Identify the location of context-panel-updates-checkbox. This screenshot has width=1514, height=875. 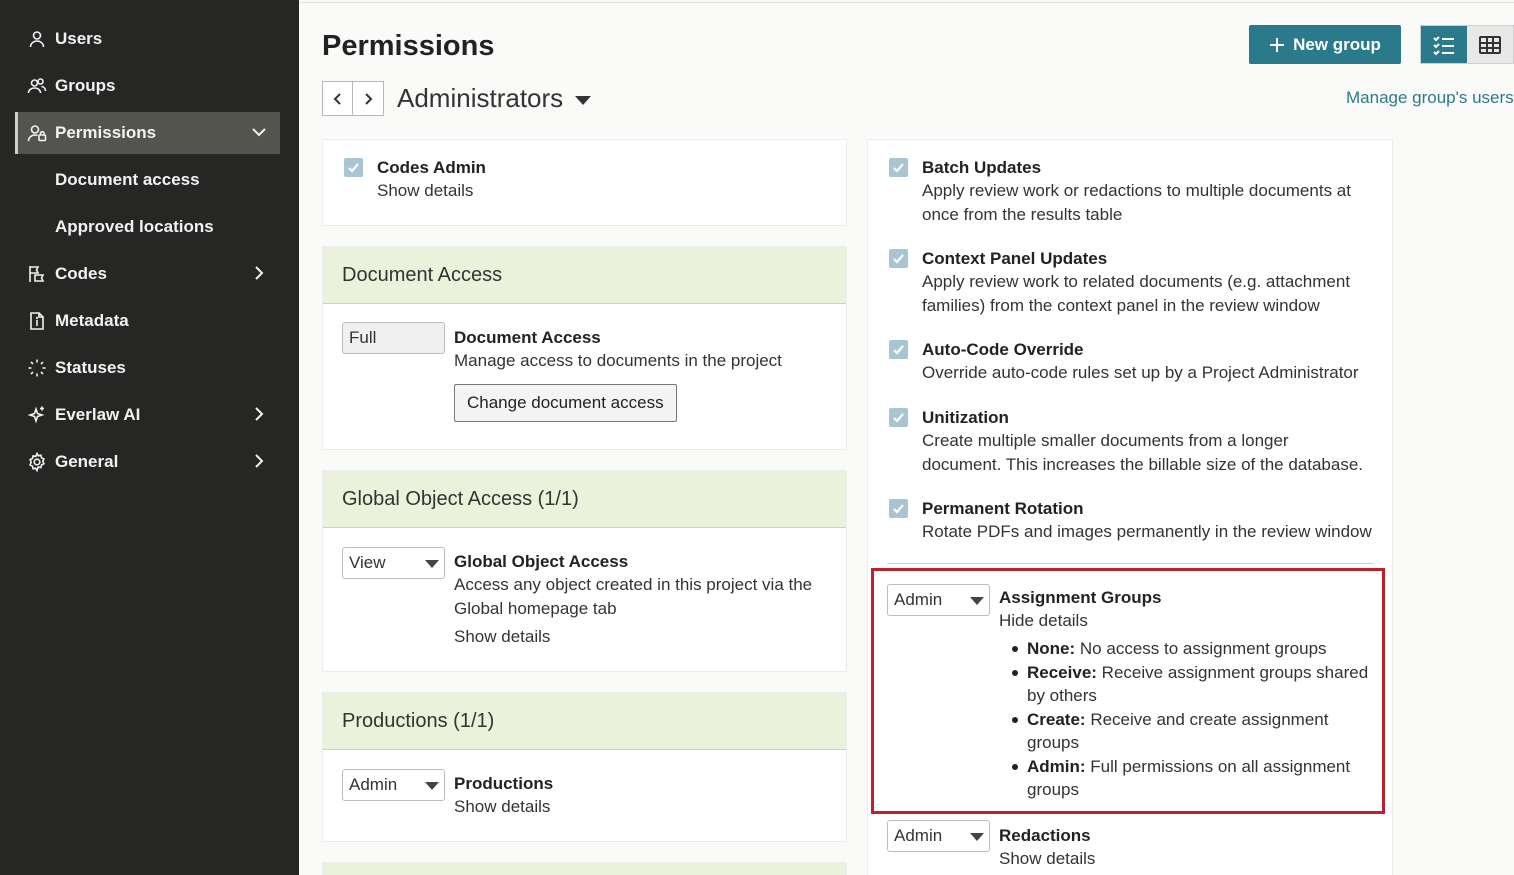
(898, 258).